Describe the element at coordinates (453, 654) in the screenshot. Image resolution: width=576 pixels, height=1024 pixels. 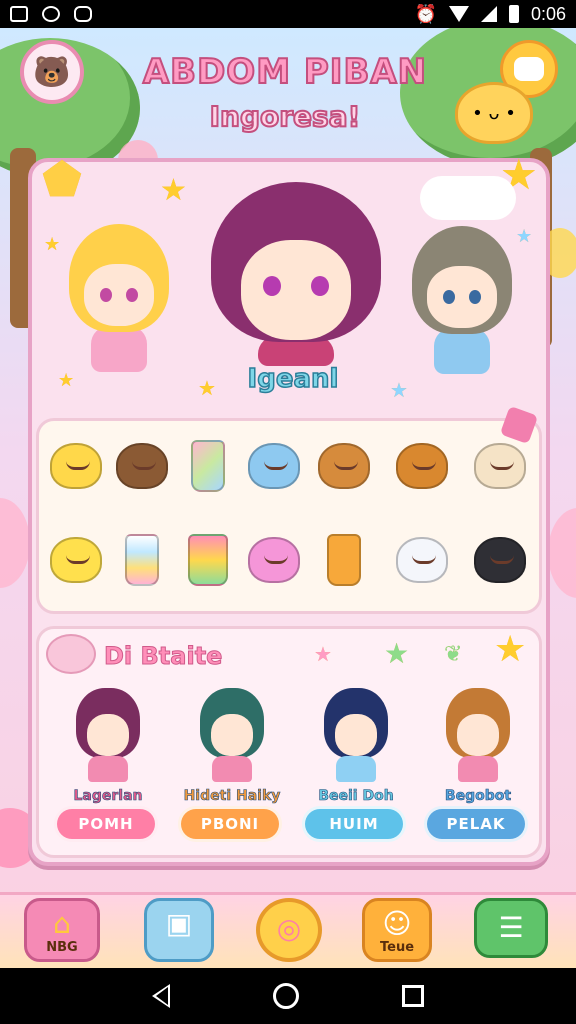
I see `leaf-icon: ❦` at that location.